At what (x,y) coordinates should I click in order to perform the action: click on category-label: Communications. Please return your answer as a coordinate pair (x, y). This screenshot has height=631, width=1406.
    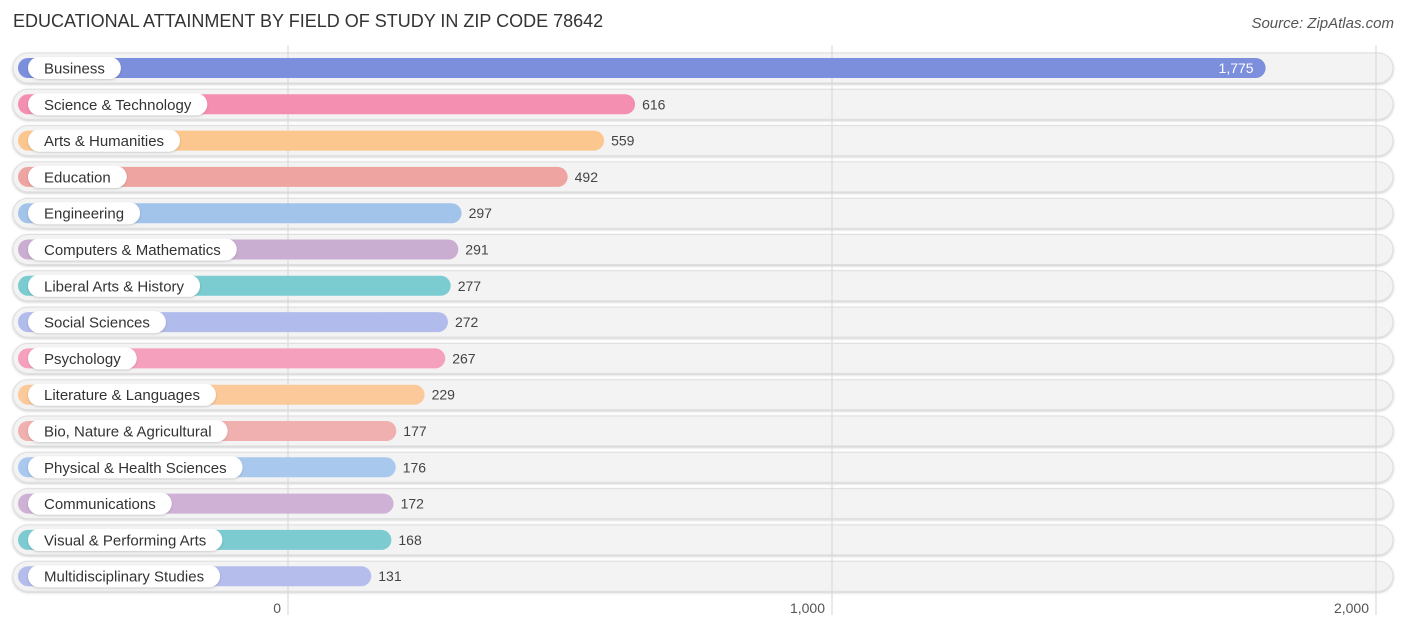
    Looking at the image, I should click on (100, 504).